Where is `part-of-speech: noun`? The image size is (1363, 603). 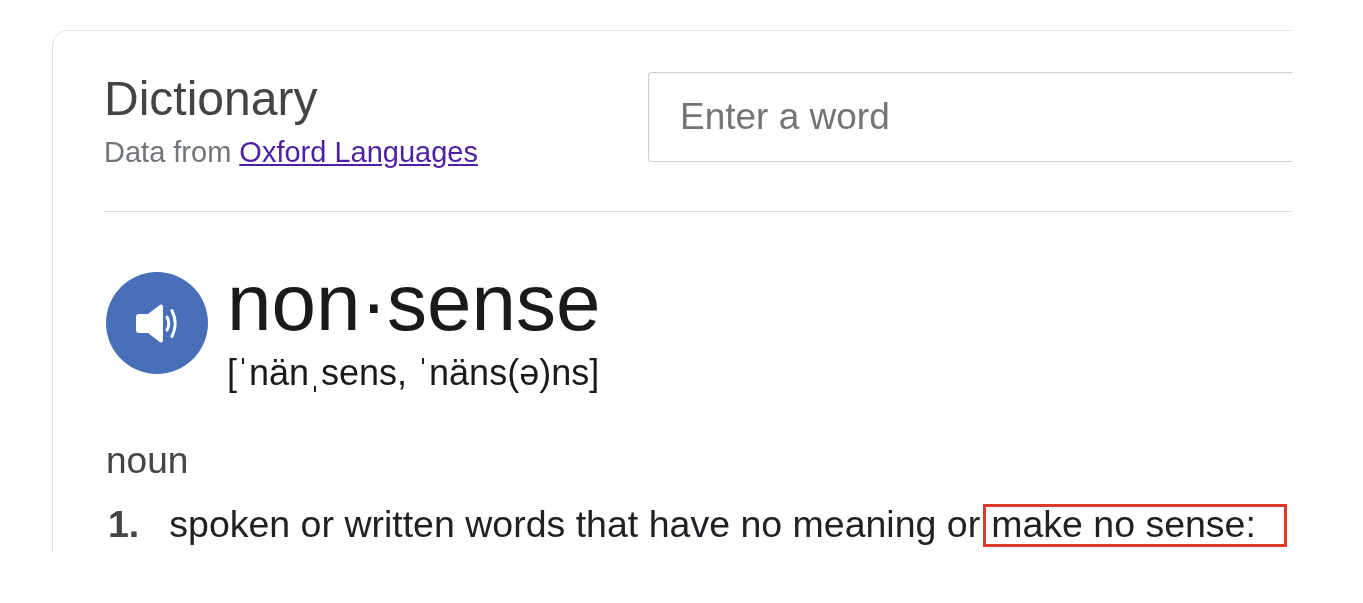
part-of-speech: noun is located at coordinates (148, 461).